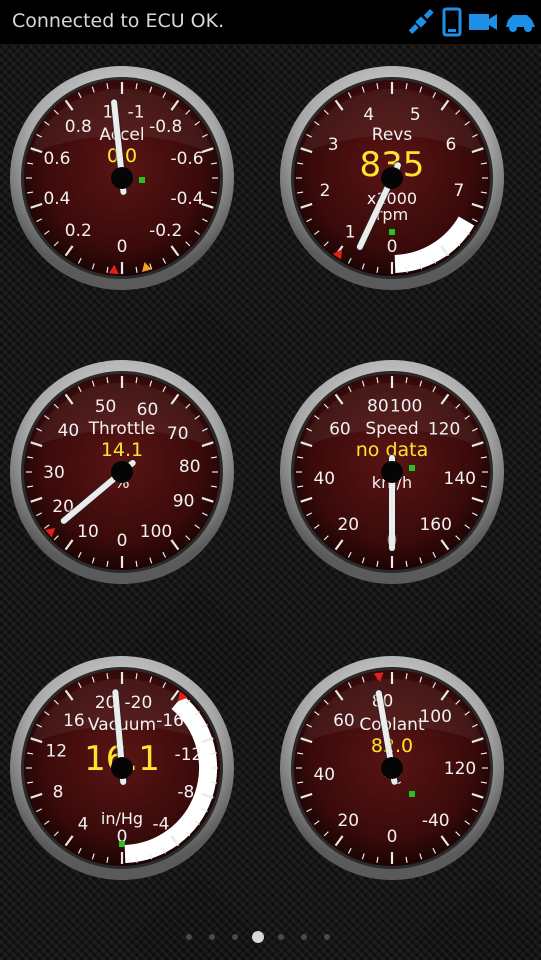 The width and height of the screenshot is (541, 960). I want to click on gauge-tick-label: 160, so click(435, 525).